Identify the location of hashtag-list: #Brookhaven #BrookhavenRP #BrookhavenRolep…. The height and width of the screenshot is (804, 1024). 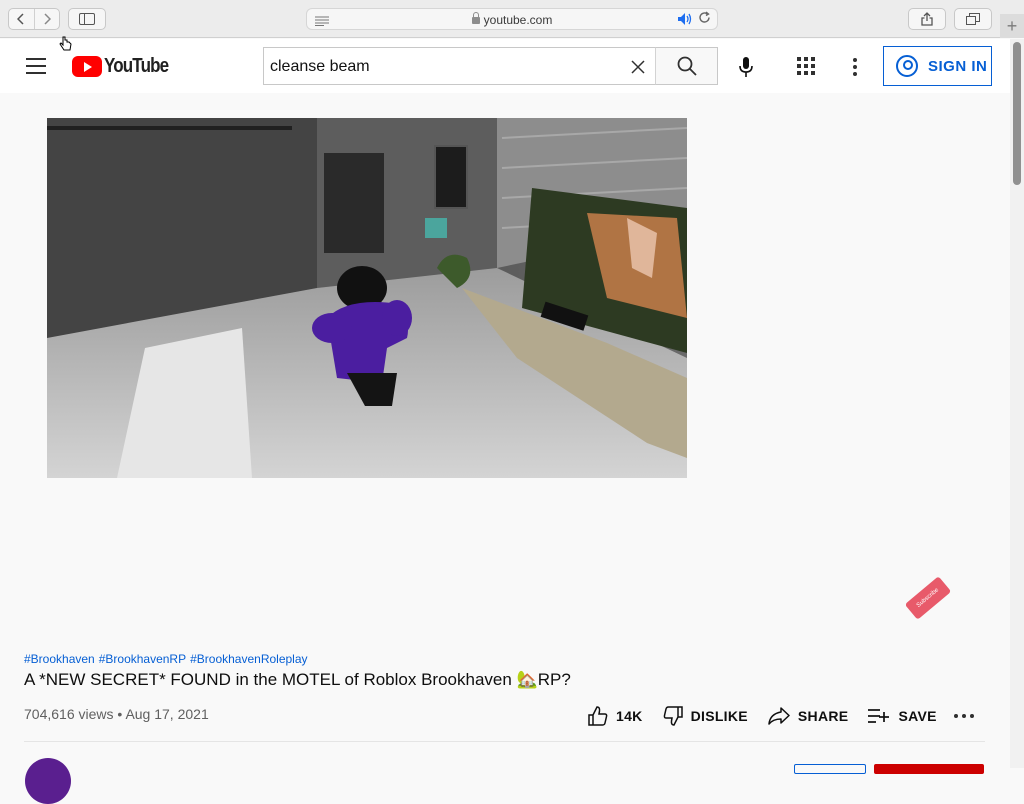
(168, 659).